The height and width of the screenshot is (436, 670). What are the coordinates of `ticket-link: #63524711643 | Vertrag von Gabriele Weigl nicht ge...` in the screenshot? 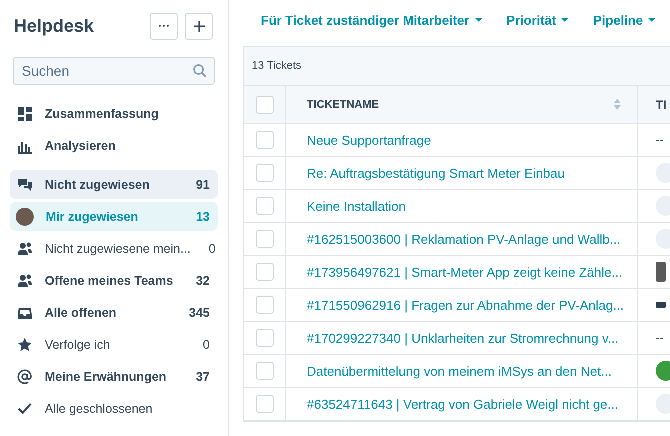 It's located at (462, 404).